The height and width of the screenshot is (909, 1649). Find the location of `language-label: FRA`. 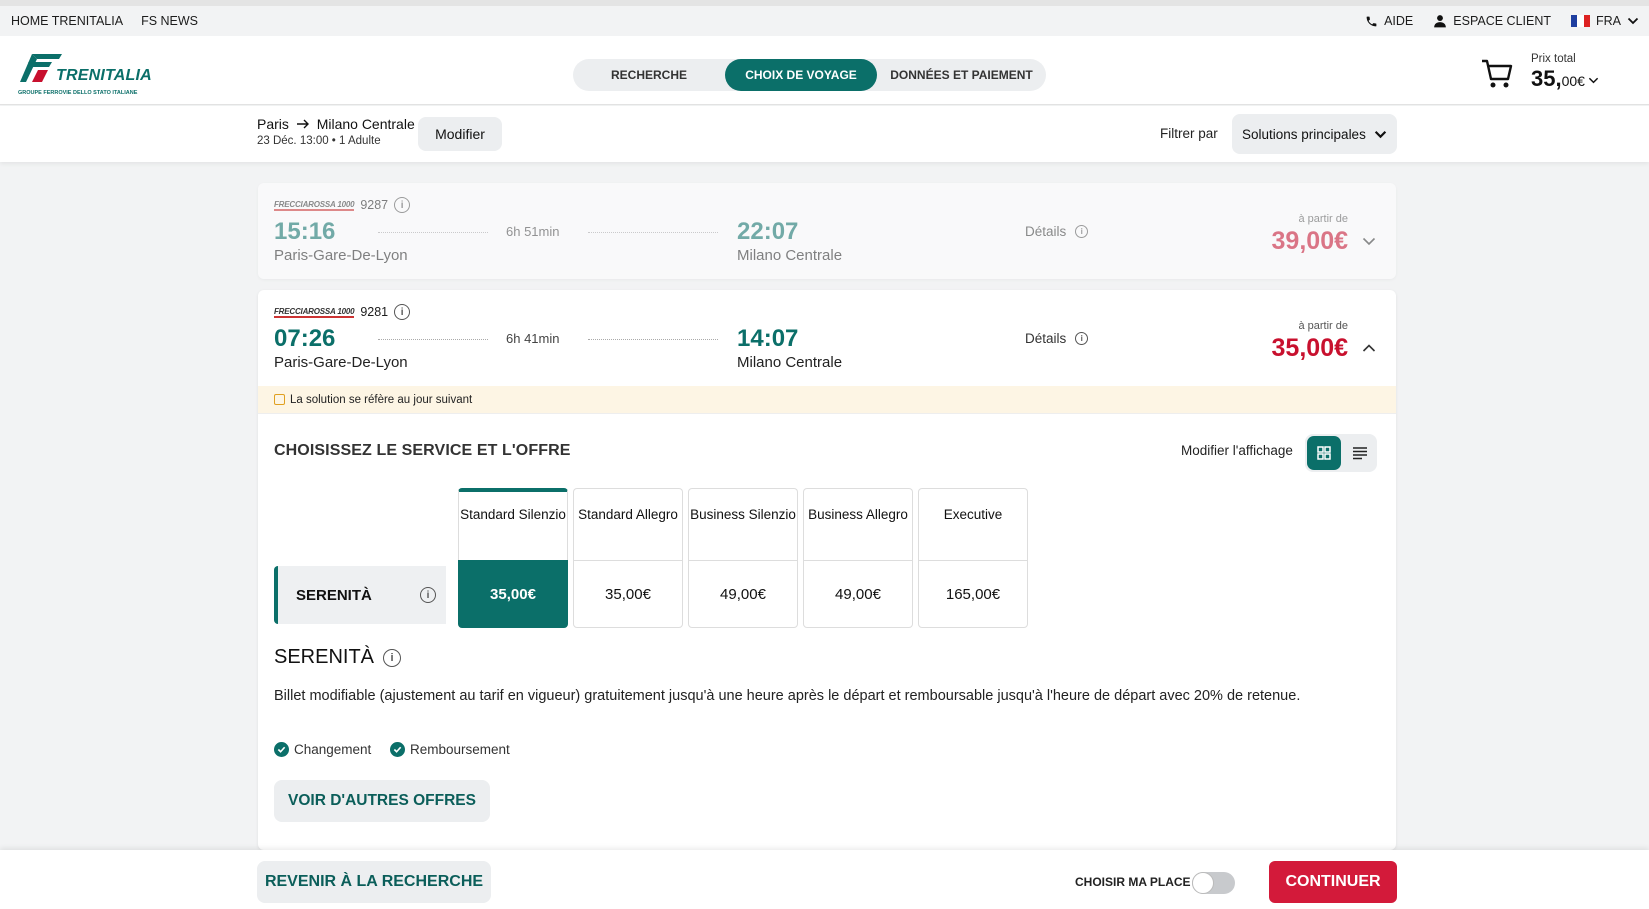

language-label: FRA is located at coordinates (1608, 21).